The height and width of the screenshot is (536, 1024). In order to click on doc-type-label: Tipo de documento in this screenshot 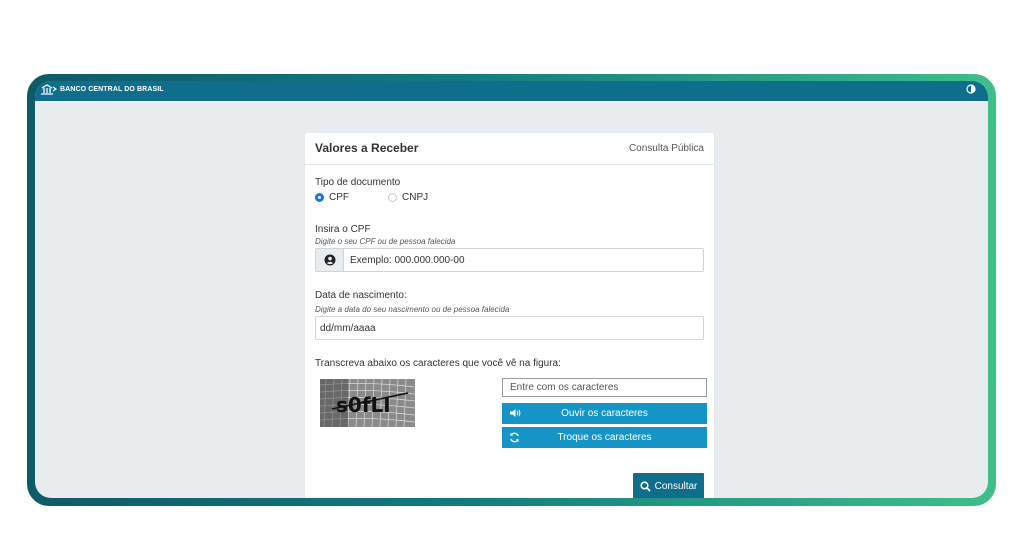, I will do `click(358, 182)`.